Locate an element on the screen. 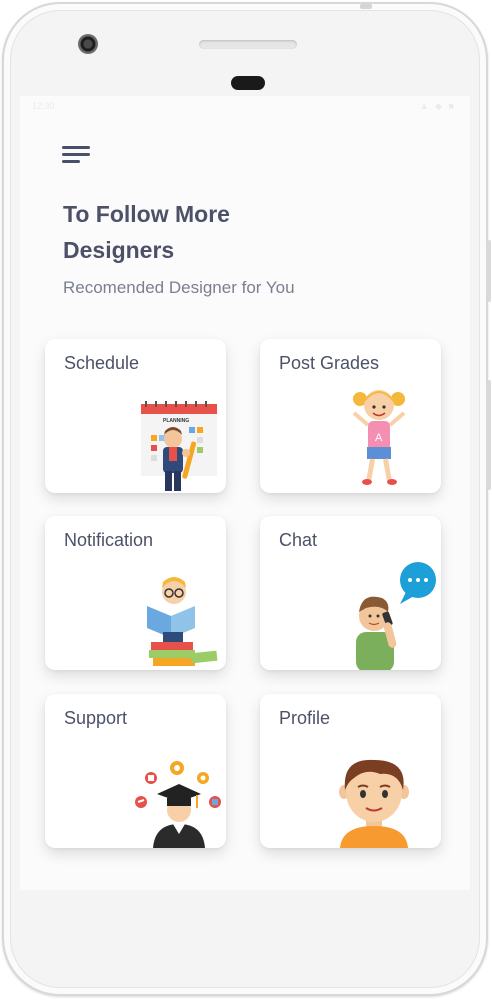 This screenshot has width=492, height=1000. student-reading-books-icon is located at coordinates (182, 621).